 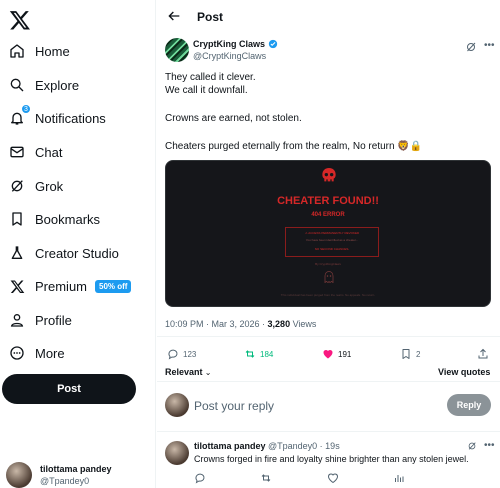 I want to click on nav-item-explore: Explore, so click(x=43, y=85).